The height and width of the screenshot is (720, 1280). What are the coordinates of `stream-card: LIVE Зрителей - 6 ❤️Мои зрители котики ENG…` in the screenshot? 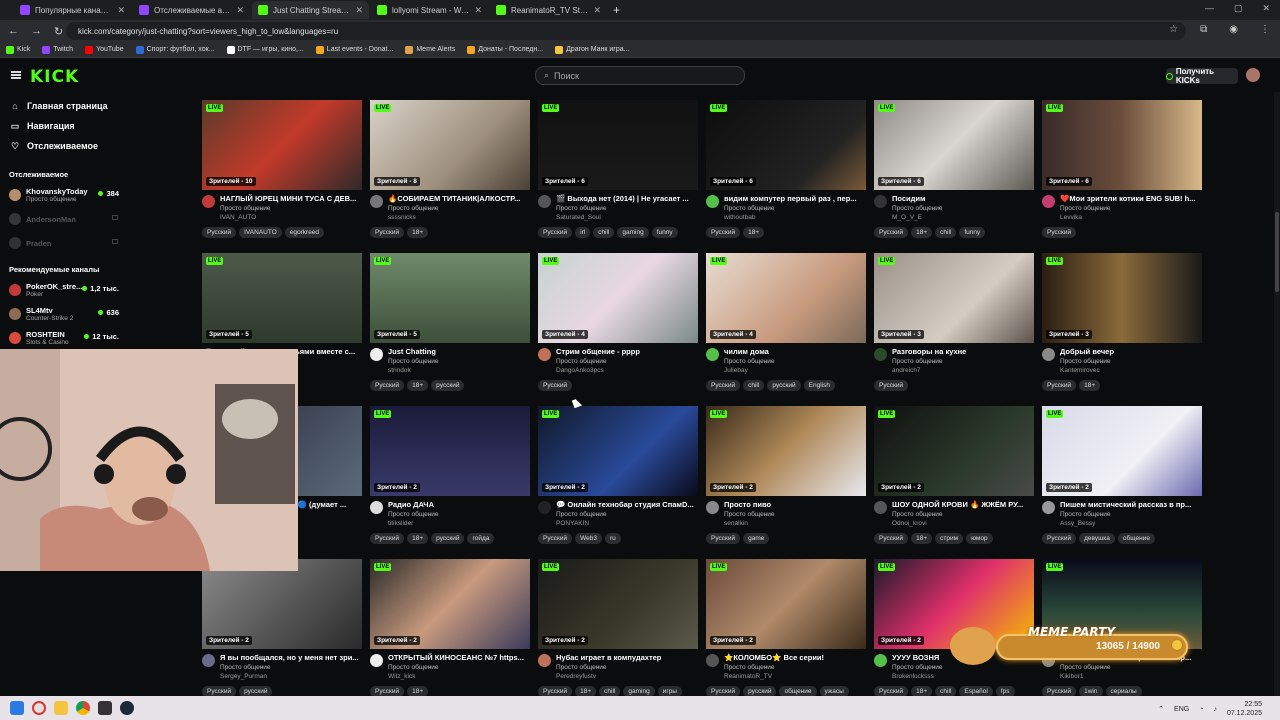 It's located at (1122, 169).